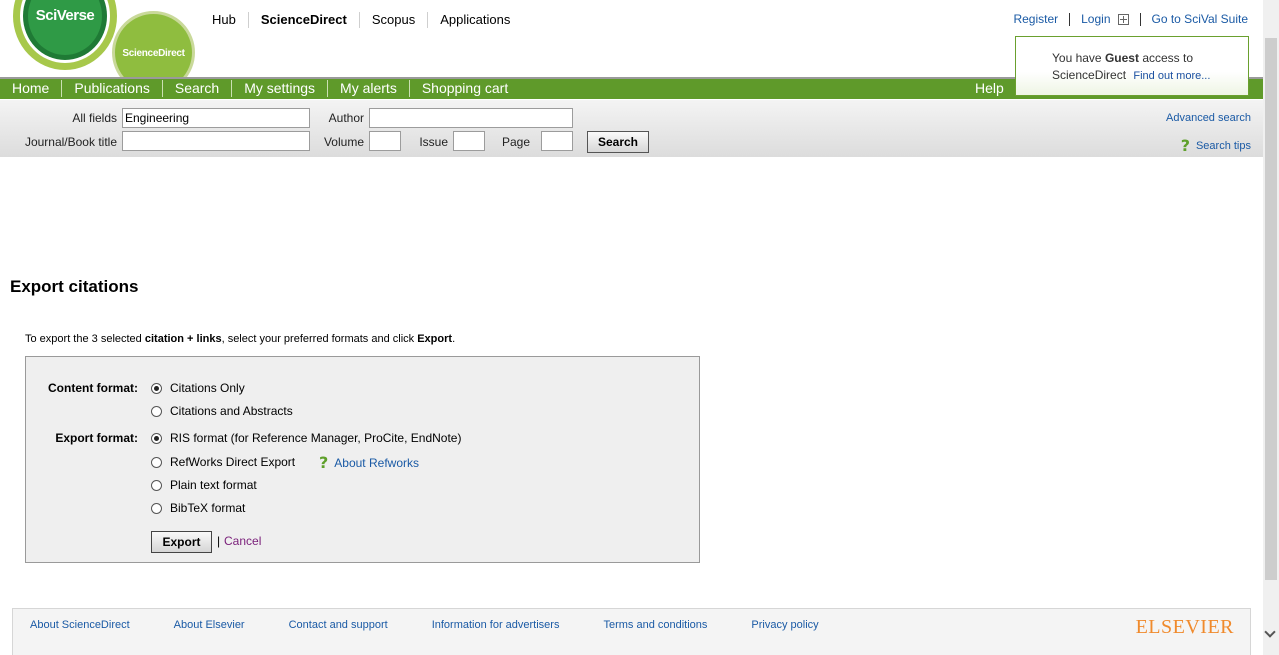  I want to click on scival-link: Go to SciVal Suite, so click(1200, 19).